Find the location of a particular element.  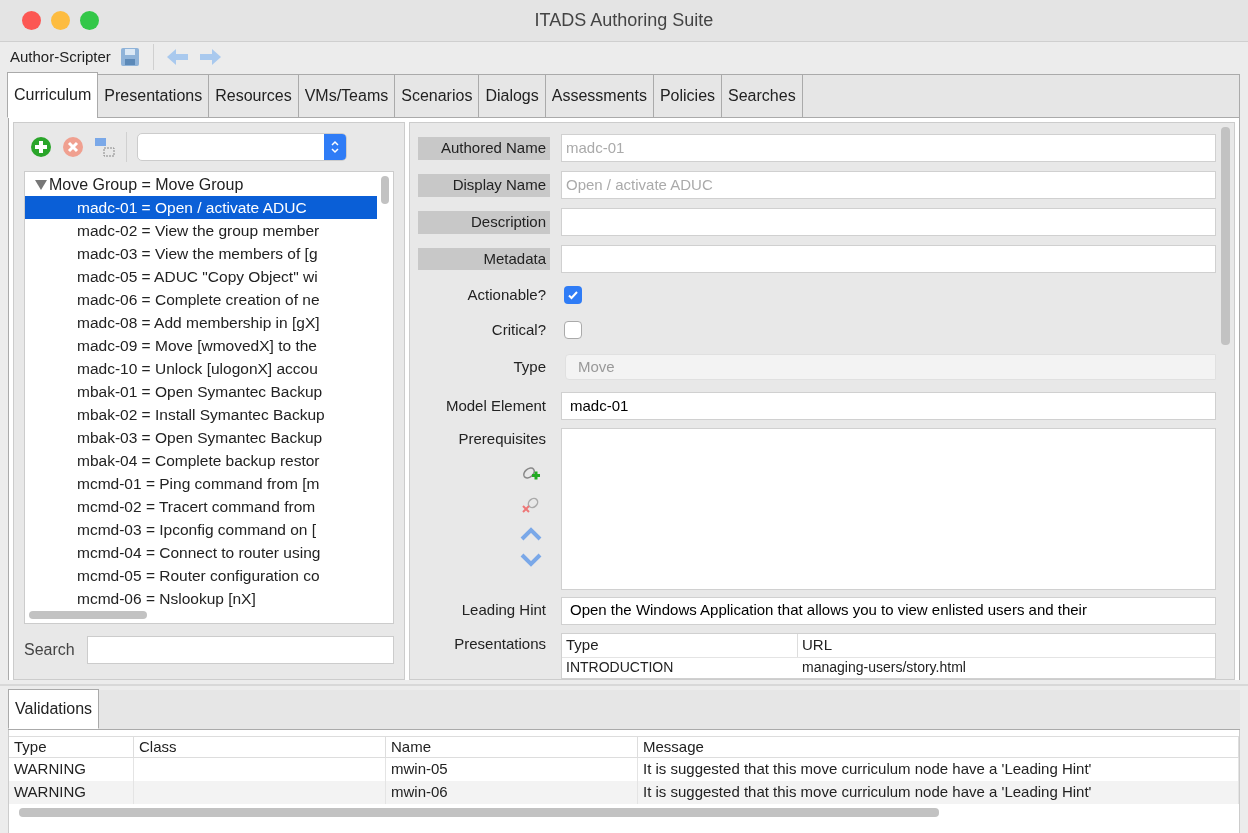

field-label: Presentations is located at coordinates (500, 643).